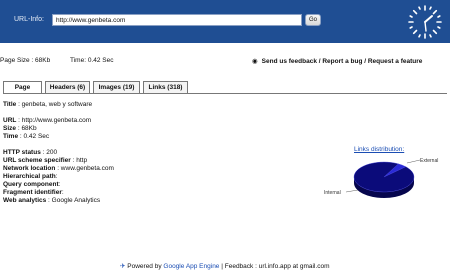  I want to click on title-value: : genbeta, web y software, so click(55, 104).